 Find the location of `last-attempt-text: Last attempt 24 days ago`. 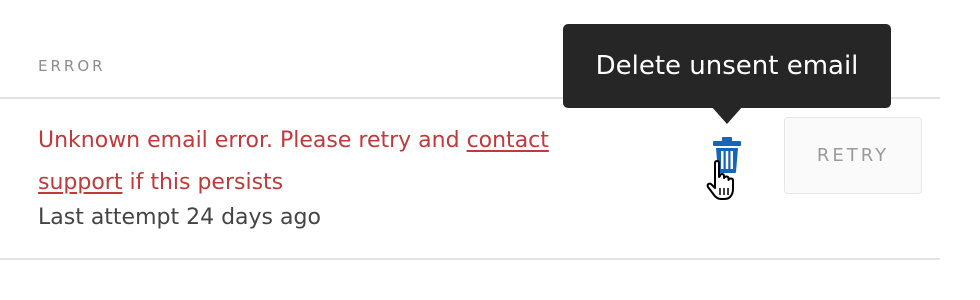

last-attempt-text: Last attempt 24 days ago is located at coordinates (179, 217).